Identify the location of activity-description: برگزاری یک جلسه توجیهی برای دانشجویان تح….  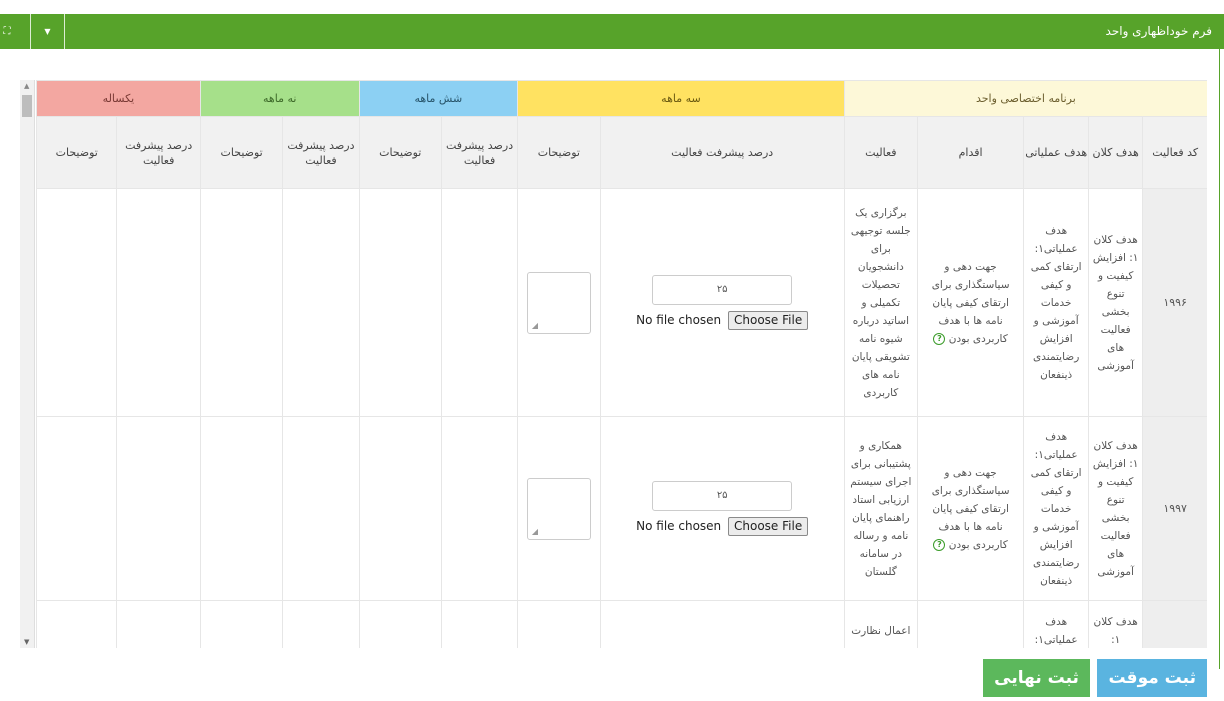
(880, 302).